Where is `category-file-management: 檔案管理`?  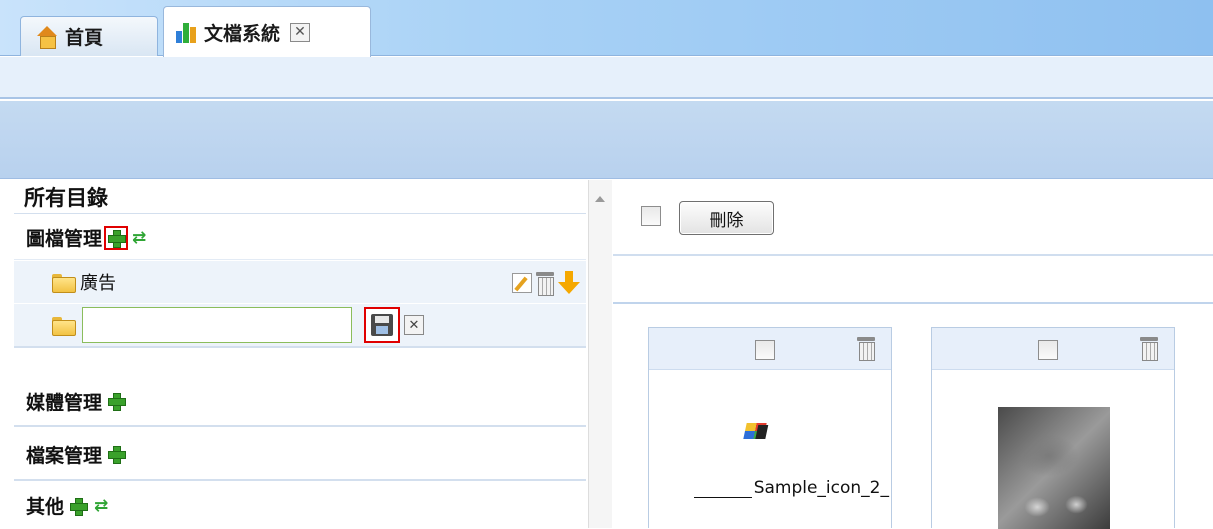 category-file-management: 檔案管理 is located at coordinates (300, 455).